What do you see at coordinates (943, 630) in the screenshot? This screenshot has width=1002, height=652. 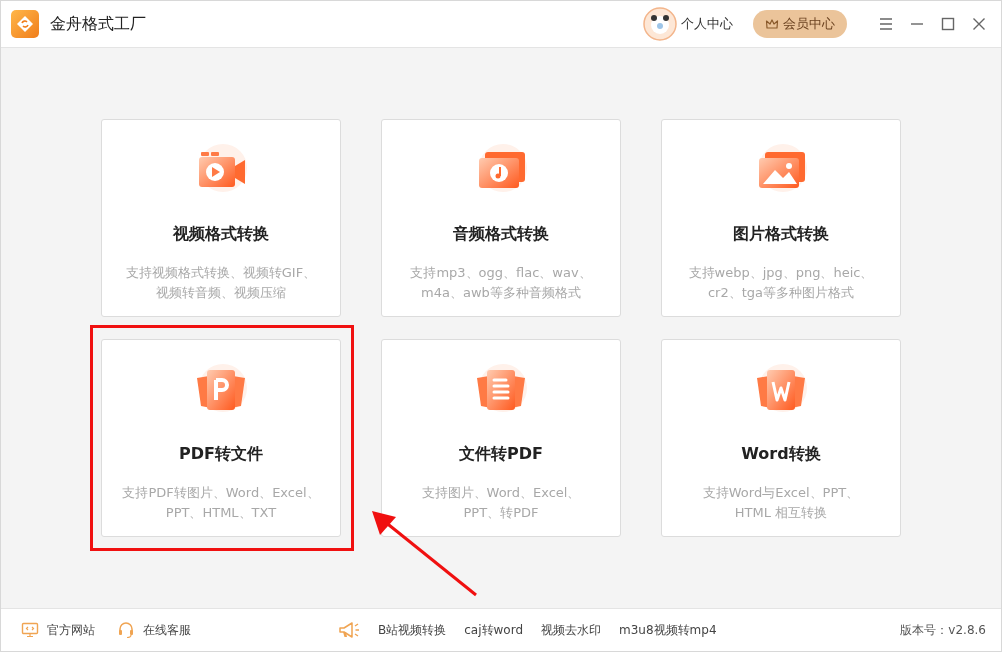 I see `version-label: 版本号：v2.8.6` at bounding box center [943, 630].